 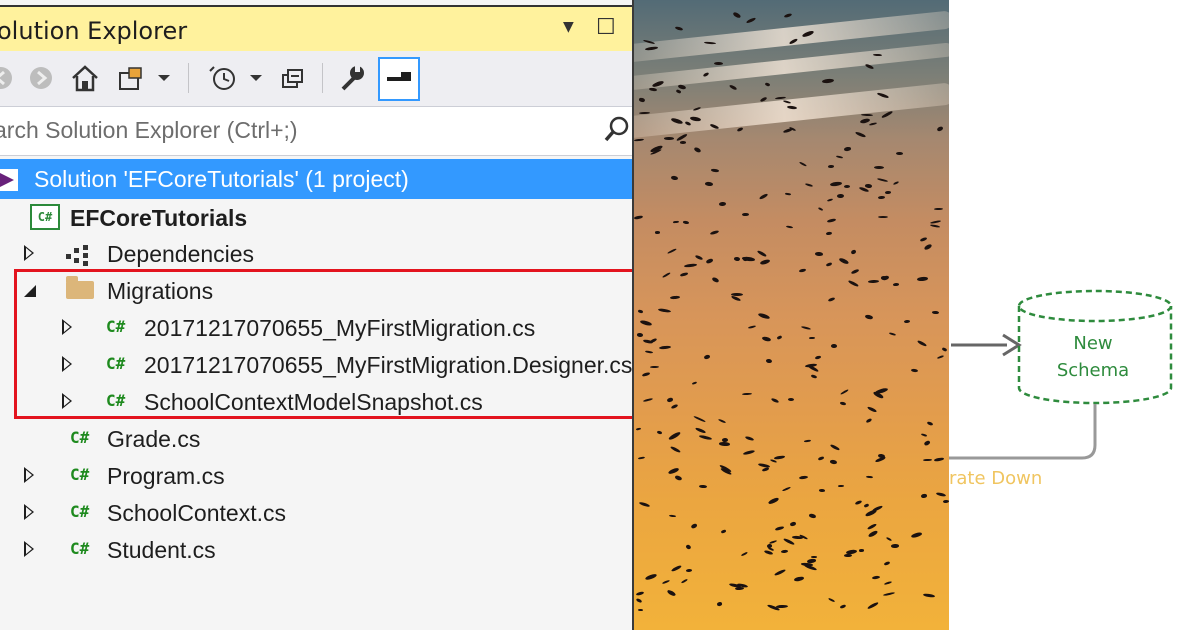 What do you see at coordinates (1093, 370) in the screenshot?
I see `schema-label-line: Schema` at bounding box center [1093, 370].